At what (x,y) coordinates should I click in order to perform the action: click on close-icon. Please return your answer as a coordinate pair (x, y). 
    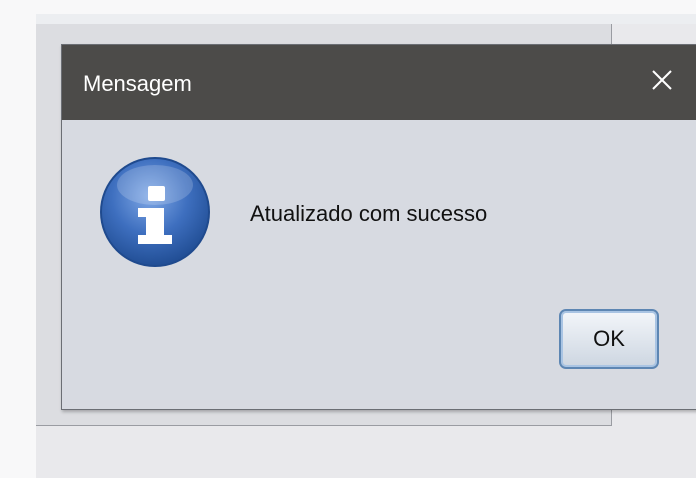
    Looking at the image, I should click on (662, 80).